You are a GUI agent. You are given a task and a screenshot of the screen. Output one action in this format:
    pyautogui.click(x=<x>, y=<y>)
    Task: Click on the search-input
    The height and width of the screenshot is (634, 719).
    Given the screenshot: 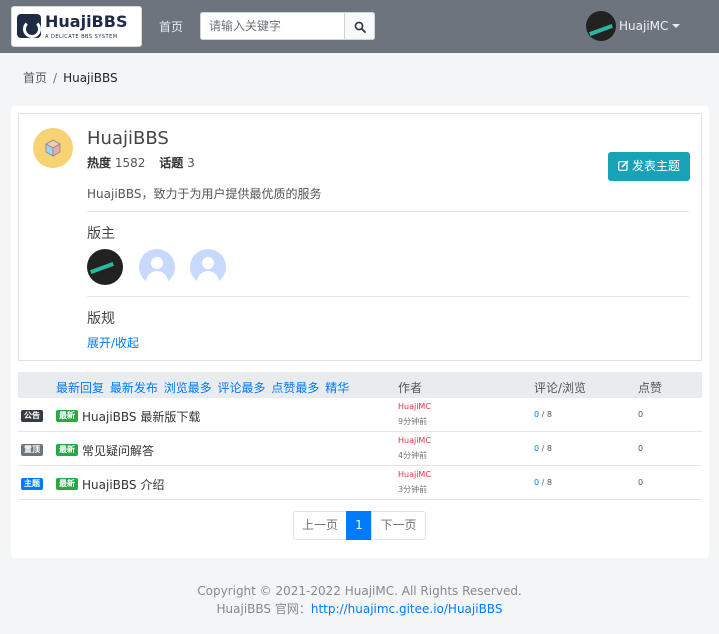 What is the action you would take?
    pyautogui.click(x=272, y=26)
    